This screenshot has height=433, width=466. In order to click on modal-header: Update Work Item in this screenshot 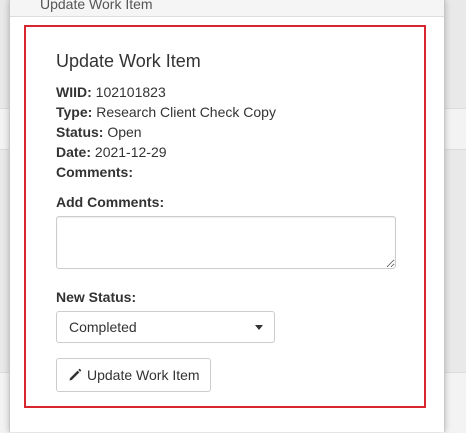, I will do `click(227, 8)`.